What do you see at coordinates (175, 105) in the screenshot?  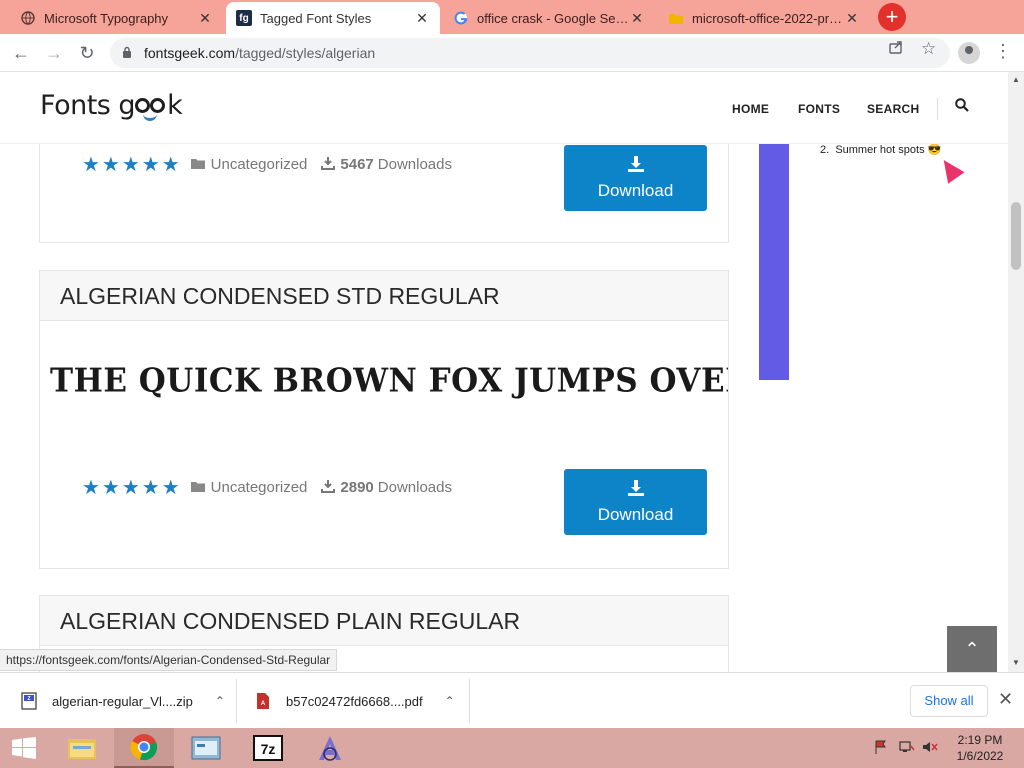 I see `logo-text-suffix: k` at bounding box center [175, 105].